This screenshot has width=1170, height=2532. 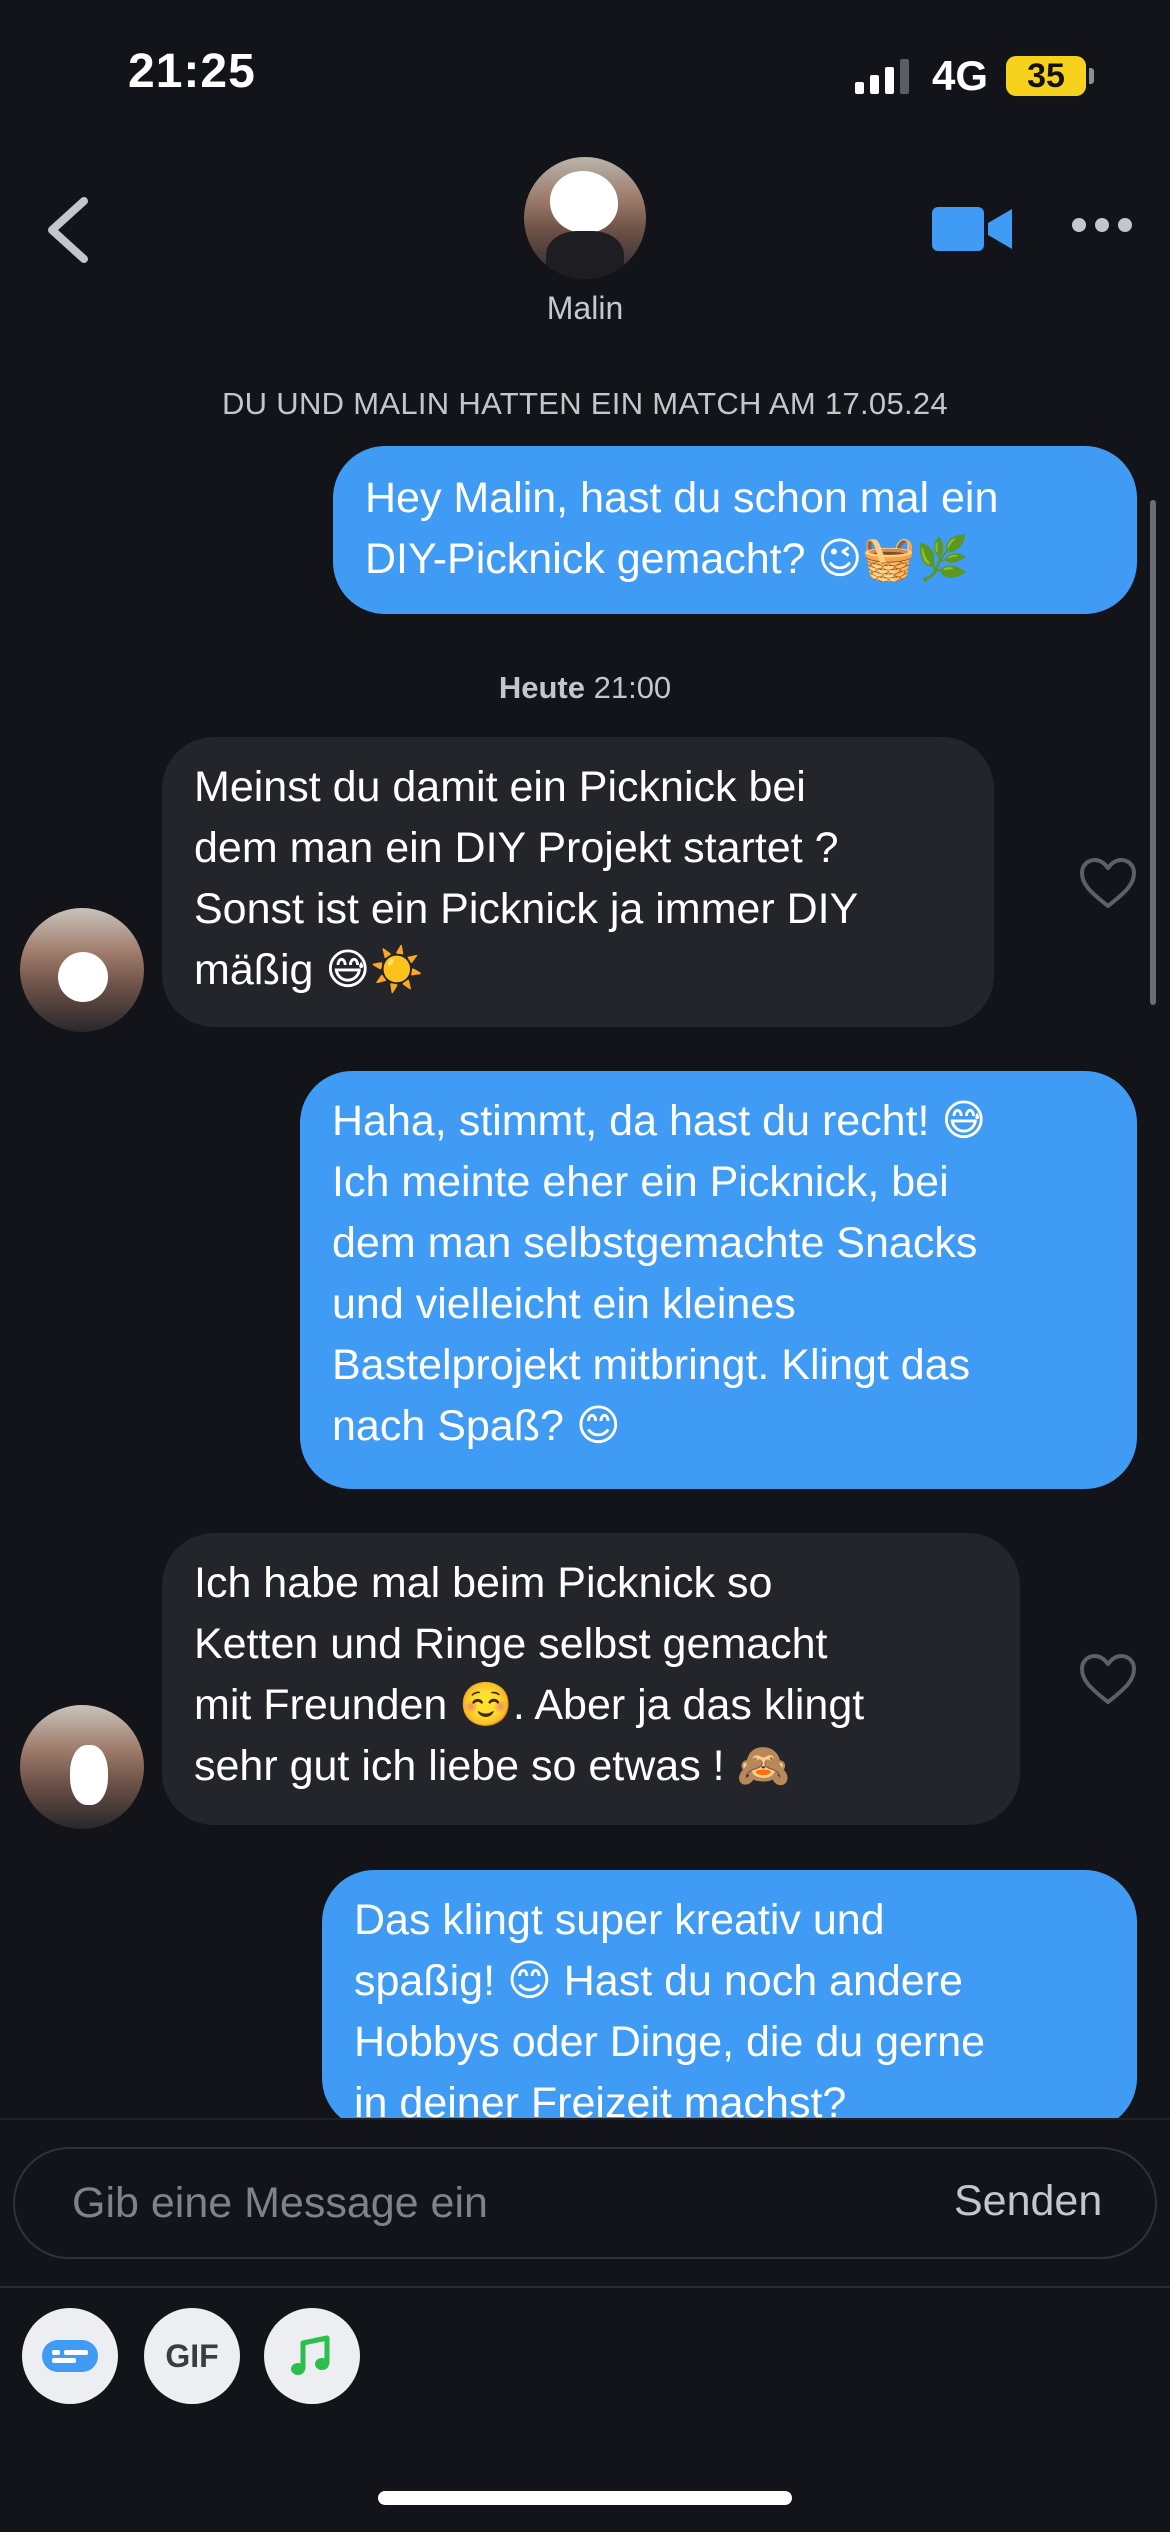 What do you see at coordinates (511, 1644) in the screenshot?
I see `message-line: Ketten und Ringe selbst gemacht` at bounding box center [511, 1644].